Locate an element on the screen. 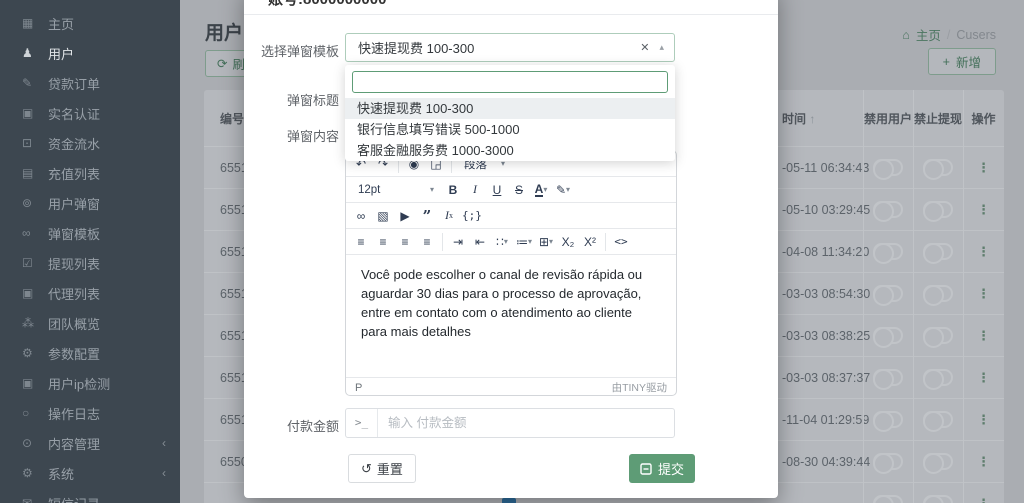 The image size is (1024, 503). sidebar-item-user-ip-check: ▣ 用户ip检测 is located at coordinates (90, 383).